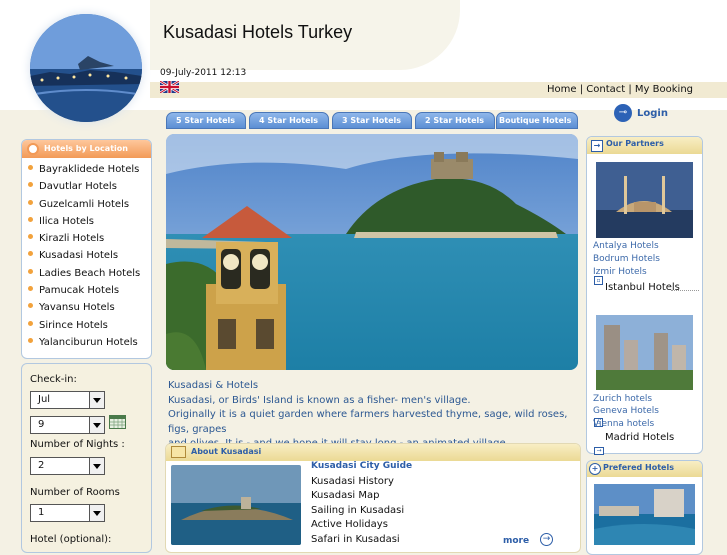 The image size is (727, 555). I want to click on top-links: Home | Contact | My Booking, so click(620, 89).